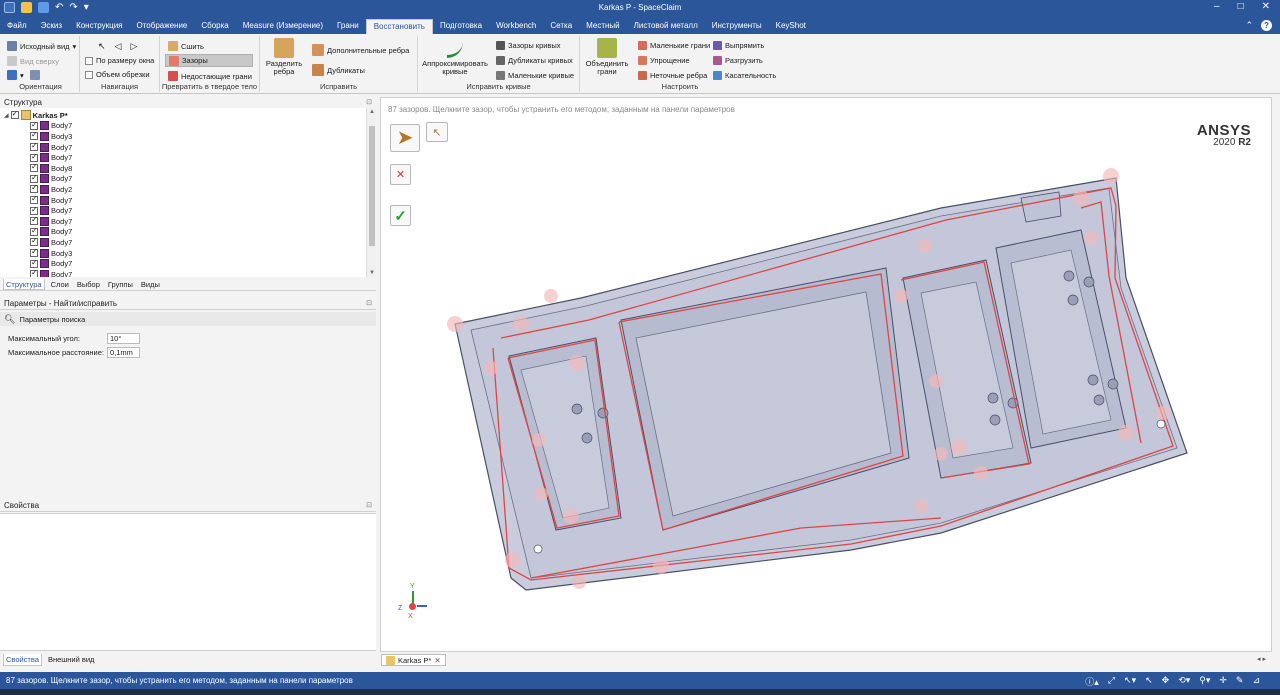 The image size is (1280, 695). Describe the element at coordinates (738, 45) in the screenshot. I see `straighten-button: Выпрямить` at that location.